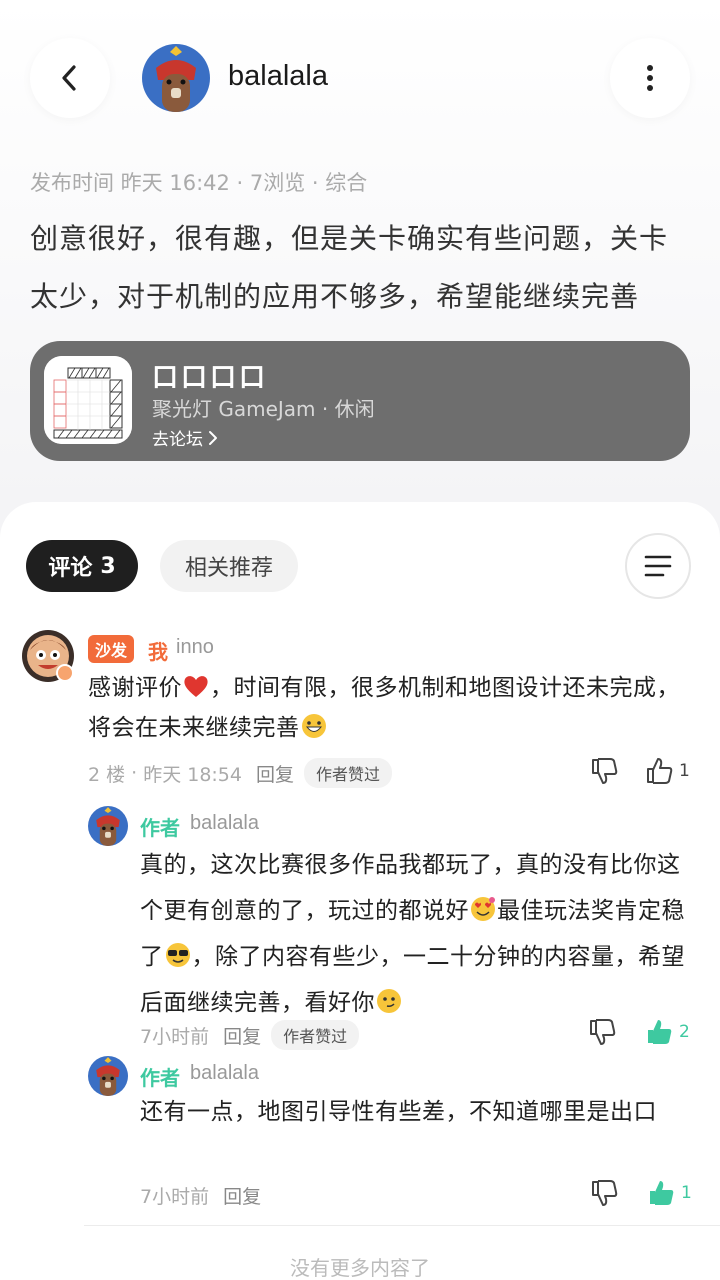  I want to click on comment-meta: 2 楼 · 昨天 18:54 回复 作者赞过, so click(240, 773).